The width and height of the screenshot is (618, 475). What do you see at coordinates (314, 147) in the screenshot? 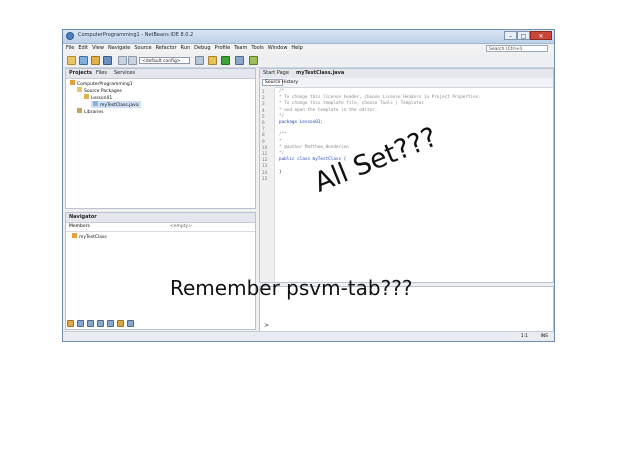
I see `code-line: * @author Matthew_Henderson` at bounding box center [314, 147].